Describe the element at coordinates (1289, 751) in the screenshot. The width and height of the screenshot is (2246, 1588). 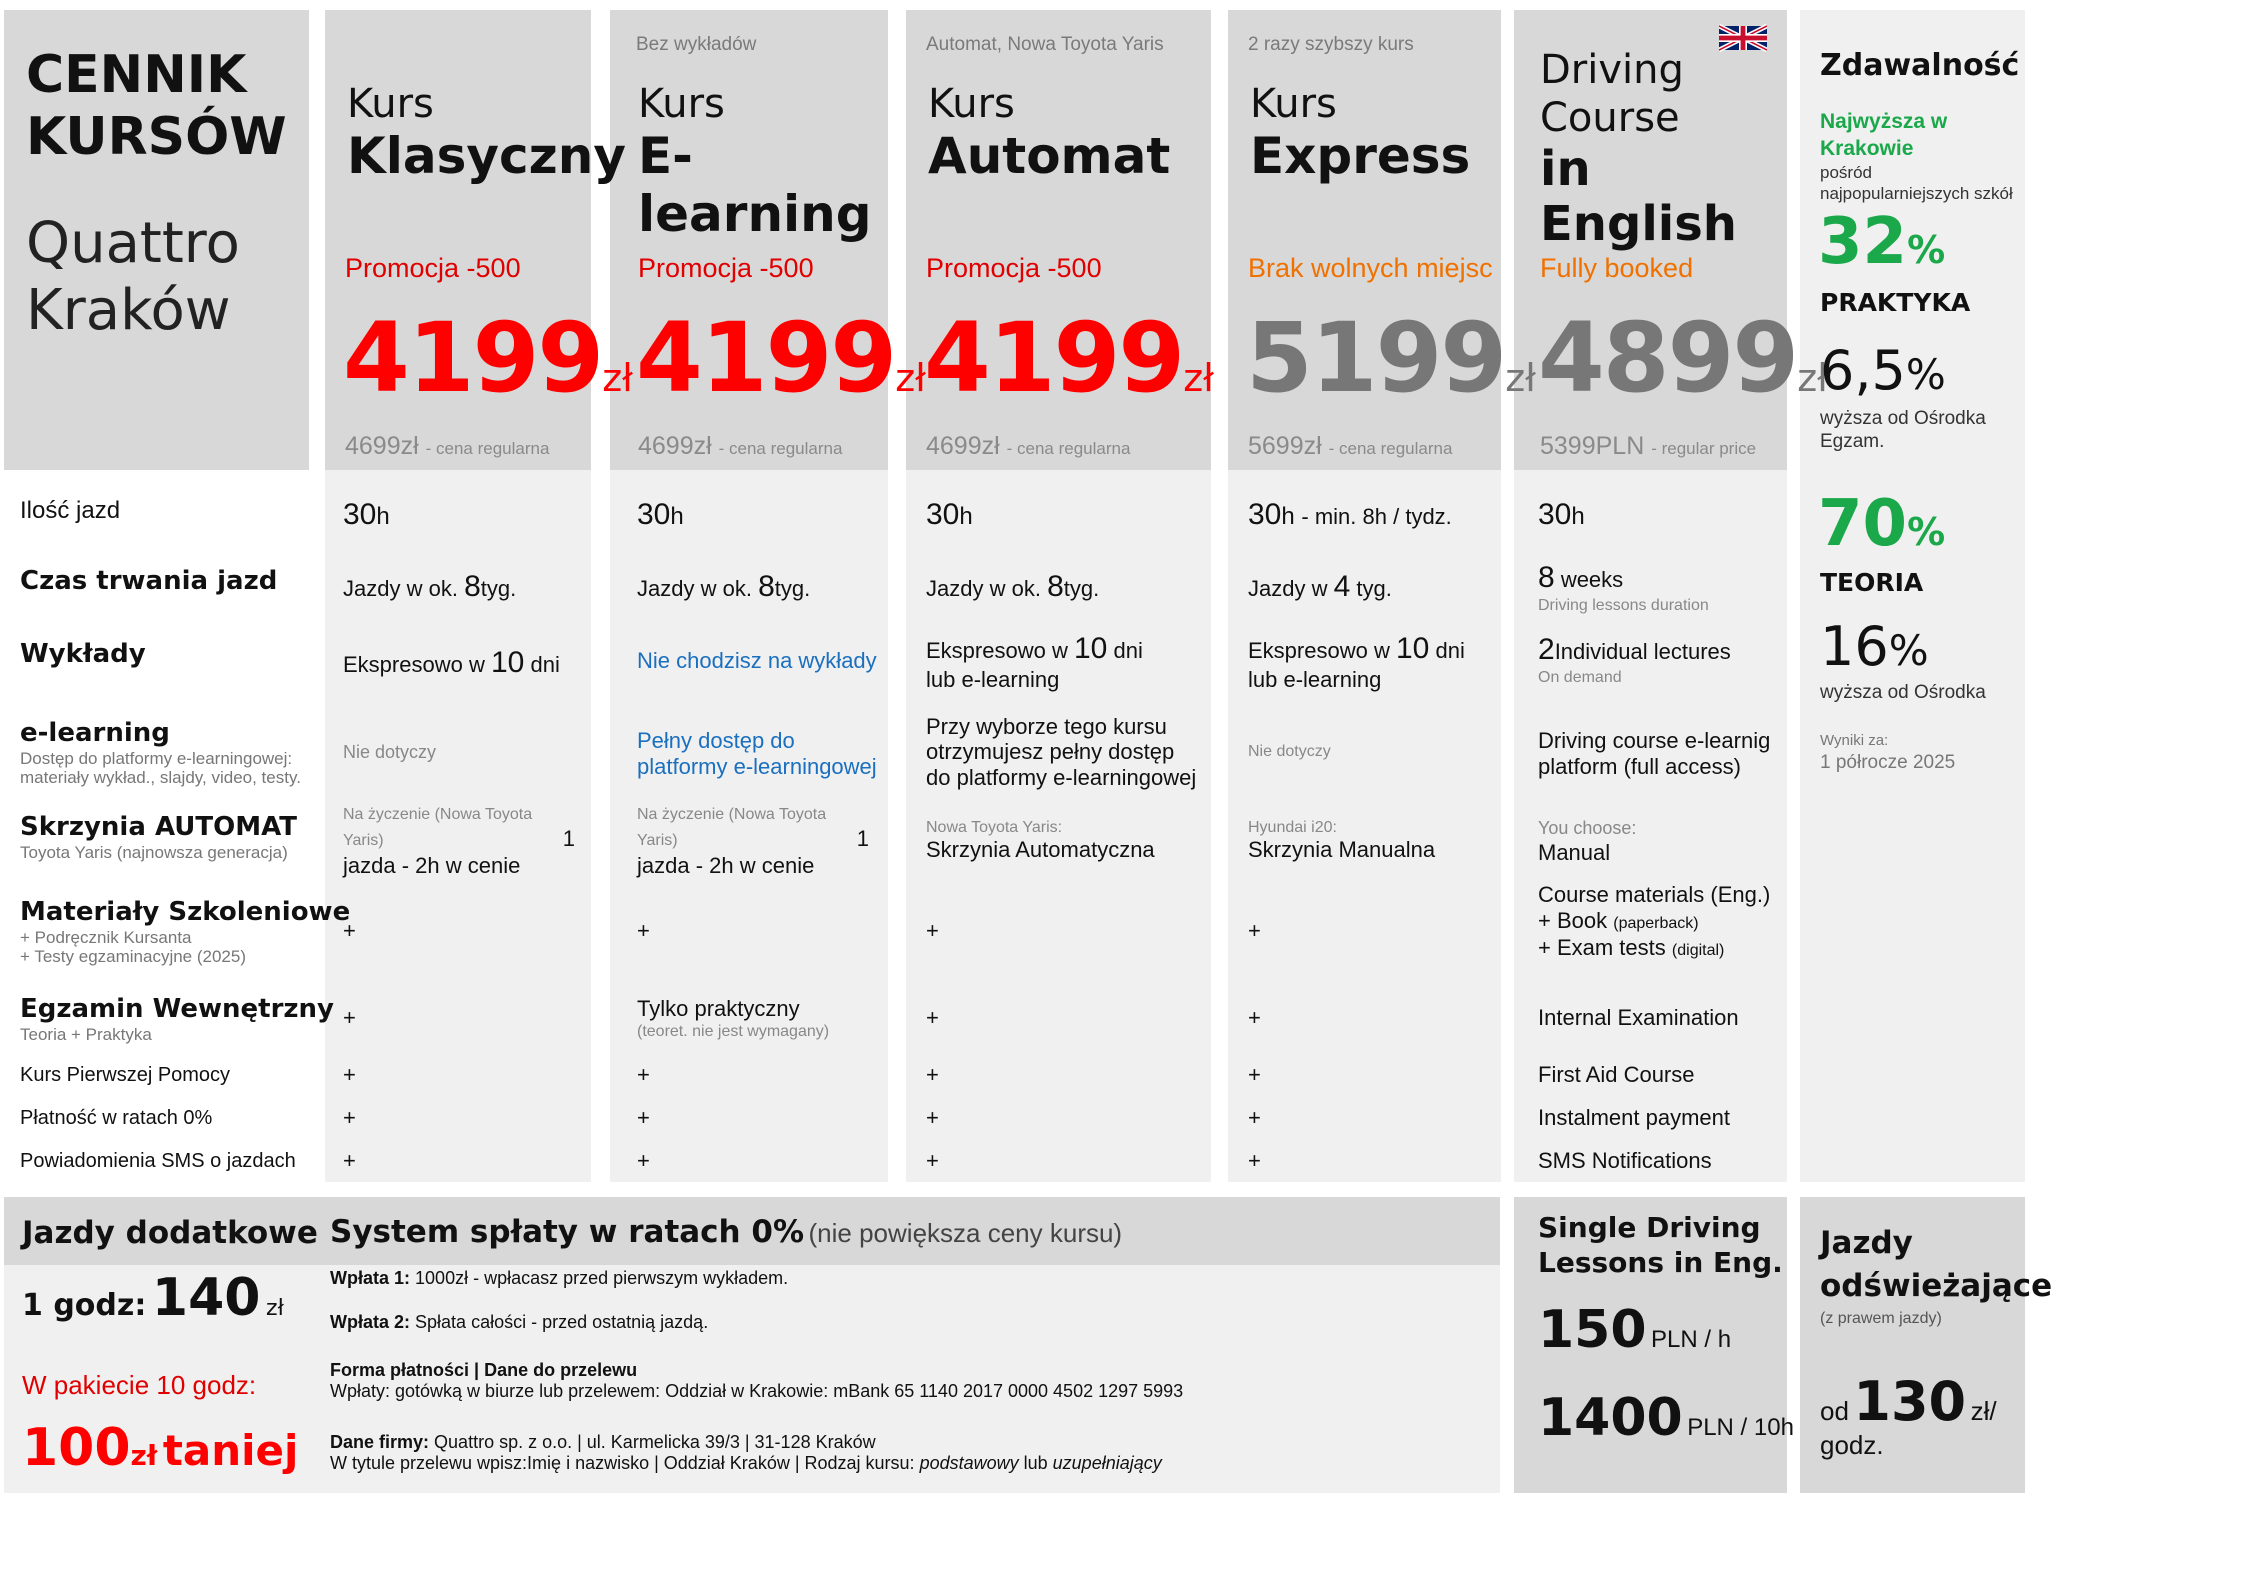
I see `c4-elearning: Nie dotyczy` at that location.